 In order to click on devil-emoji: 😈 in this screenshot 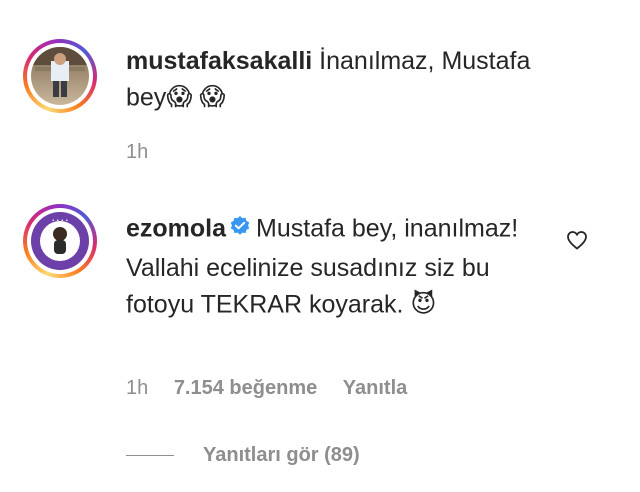, I will do `click(423, 304)`.